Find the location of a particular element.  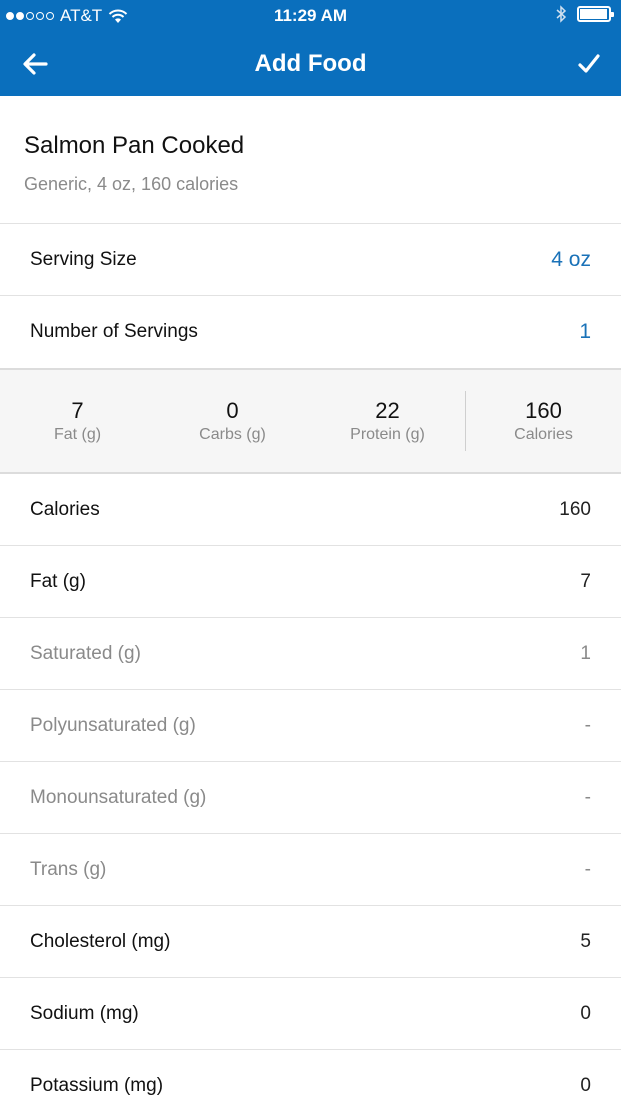

serving-size-value: 4 oz is located at coordinates (571, 260).